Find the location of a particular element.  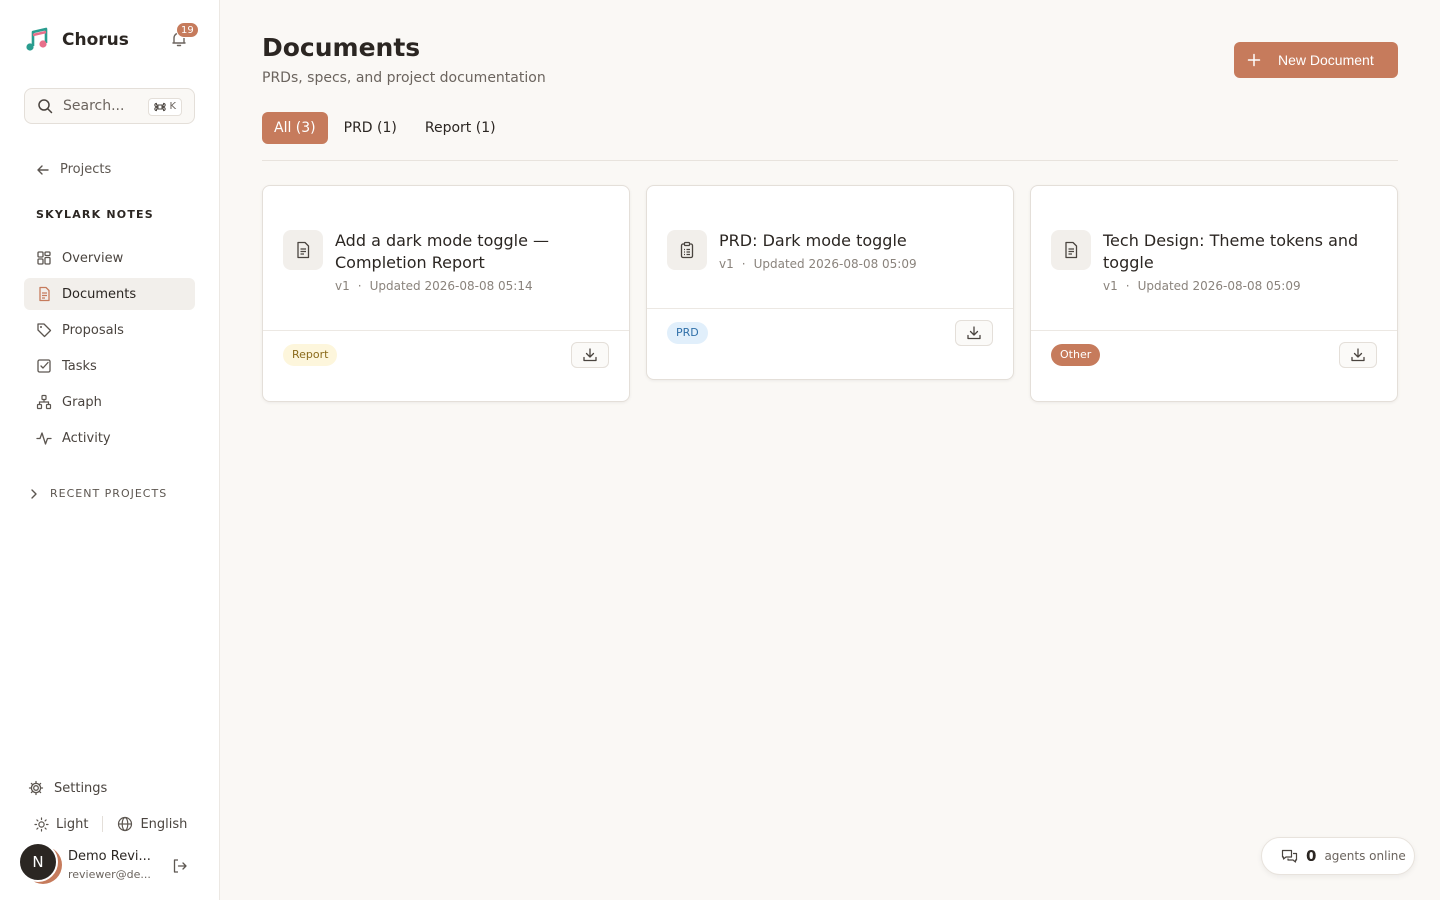

sidebar-item-label: Documents is located at coordinates (99, 294).